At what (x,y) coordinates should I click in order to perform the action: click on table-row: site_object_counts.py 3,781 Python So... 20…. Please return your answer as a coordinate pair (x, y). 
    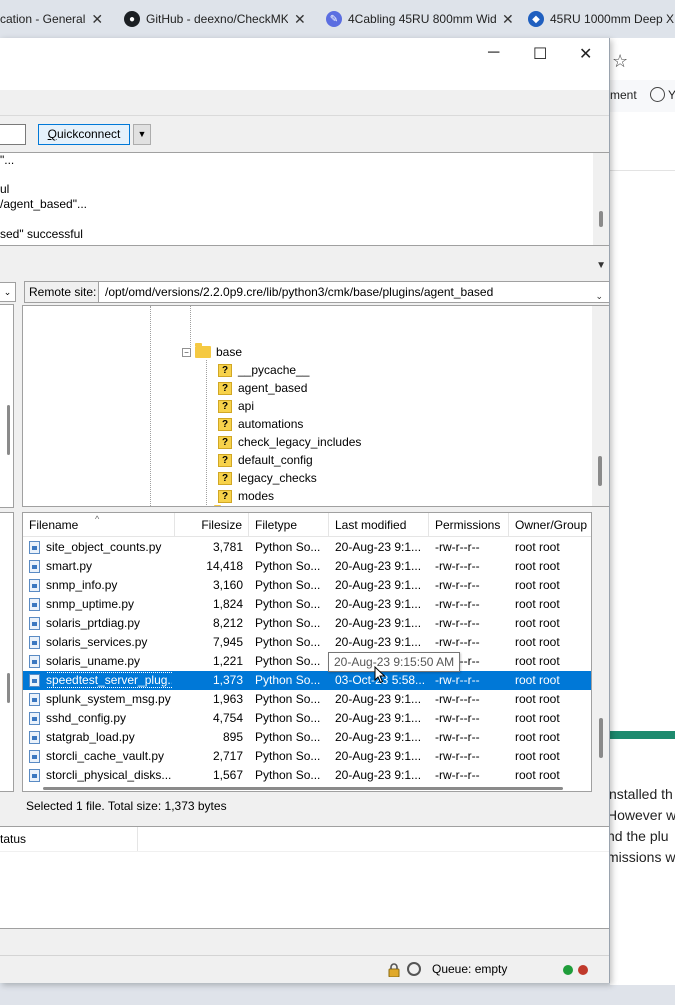
    Looking at the image, I should click on (307, 547).